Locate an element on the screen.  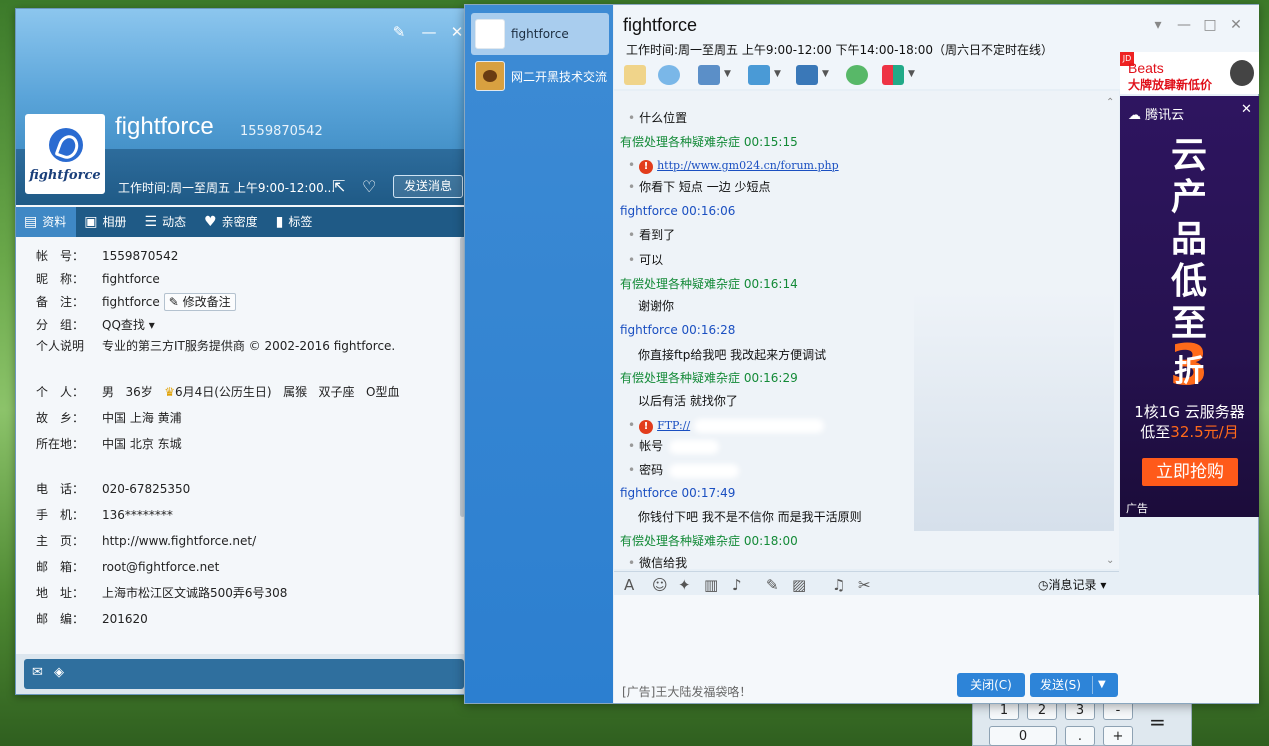
voice-call-icon is located at coordinates (635, 75).